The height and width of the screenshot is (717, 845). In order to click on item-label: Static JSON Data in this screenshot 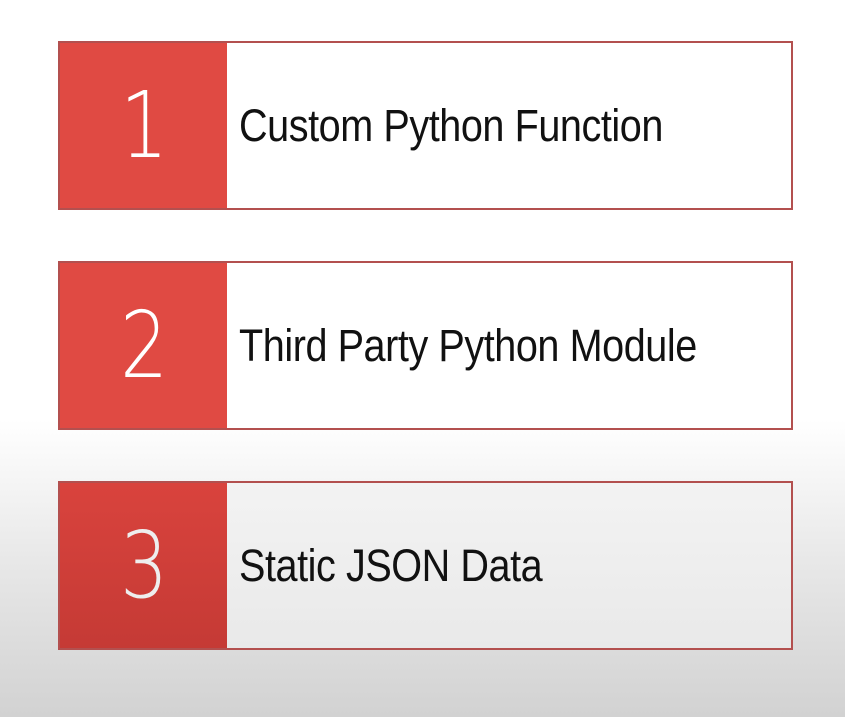, I will do `click(391, 565)`.